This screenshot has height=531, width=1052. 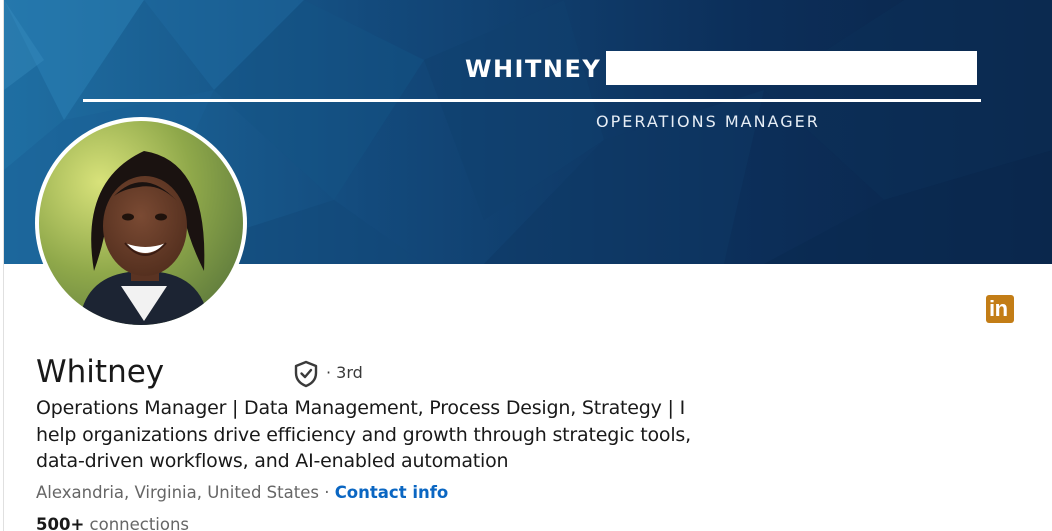 What do you see at coordinates (100, 372) in the screenshot?
I see `profile-name: Whitney` at bounding box center [100, 372].